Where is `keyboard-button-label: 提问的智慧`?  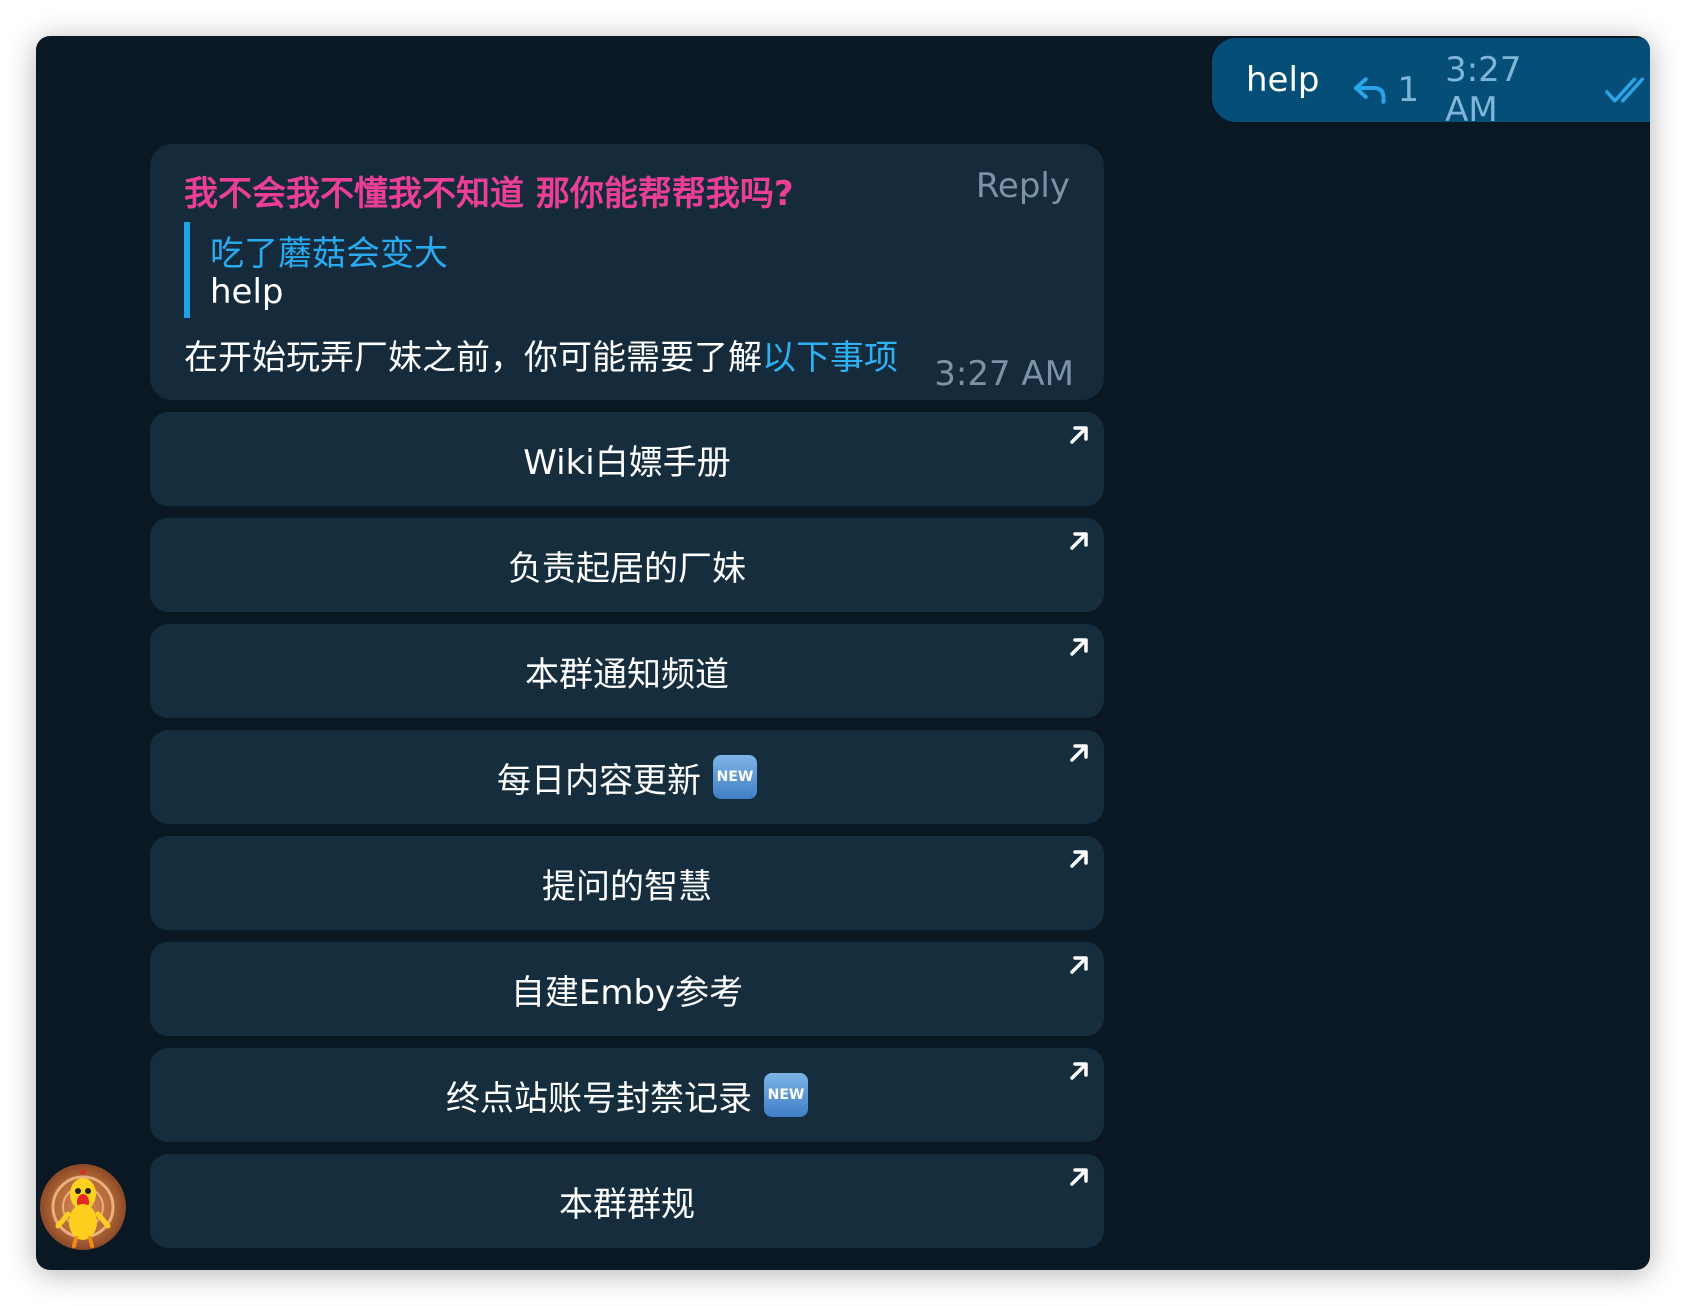
keyboard-button-label: 提问的智慧 is located at coordinates (627, 886).